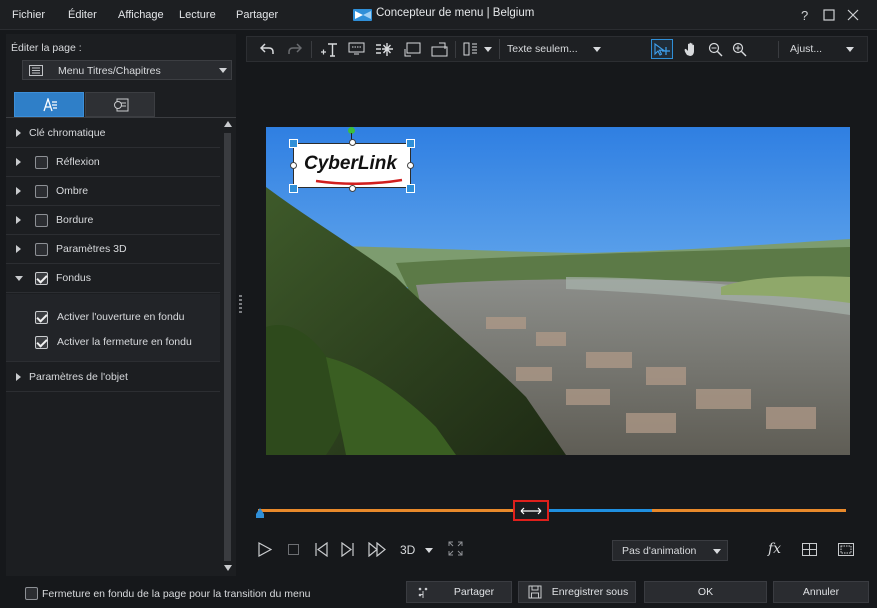 This screenshot has height=608, width=877. Describe the element at coordinates (49, 104) in the screenshot. I see `tab-properties` at that location.